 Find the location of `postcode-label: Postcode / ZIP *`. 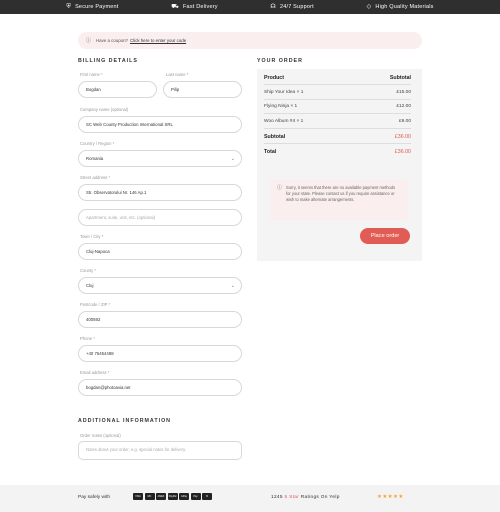

postcode-label: Postcode / ZIP * is located at coordinates (95, 304).